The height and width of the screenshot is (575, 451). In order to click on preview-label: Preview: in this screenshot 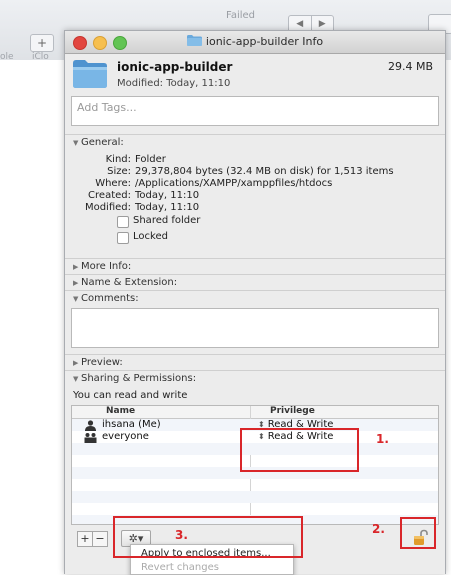, I will do `click(102, 362)`.